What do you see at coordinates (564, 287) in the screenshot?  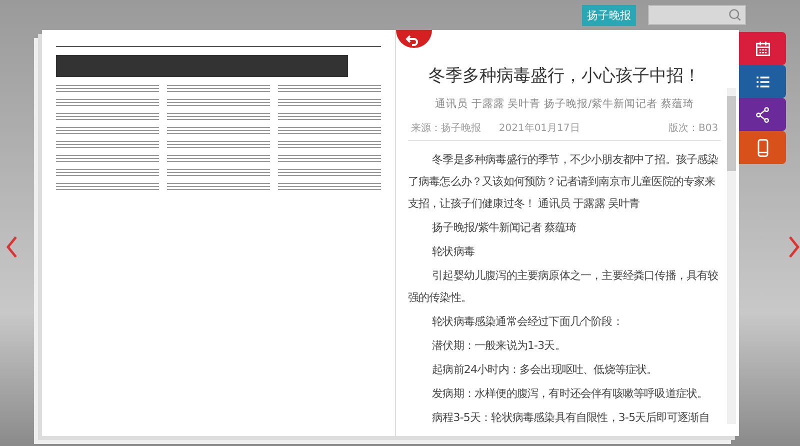 I see `article-paragraph: 引起婴幼儿腹泻的主要病原体之一，主要经粪口传播，具有较强的传染性。` at bounding box center [564, 287].